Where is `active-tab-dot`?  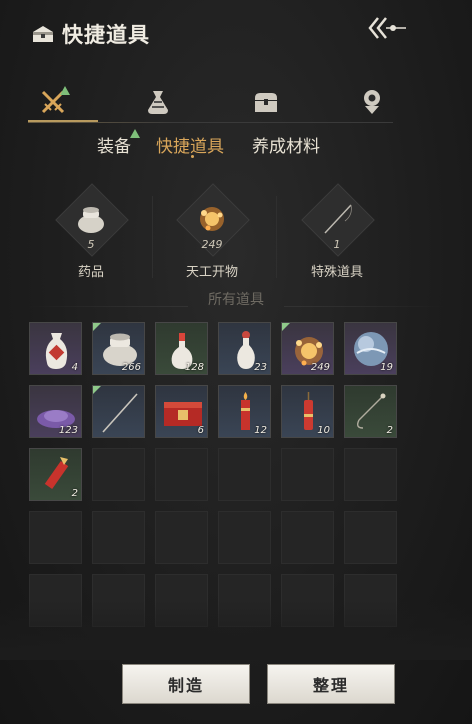 active-tab-dot is located at coordinates (192, 156).